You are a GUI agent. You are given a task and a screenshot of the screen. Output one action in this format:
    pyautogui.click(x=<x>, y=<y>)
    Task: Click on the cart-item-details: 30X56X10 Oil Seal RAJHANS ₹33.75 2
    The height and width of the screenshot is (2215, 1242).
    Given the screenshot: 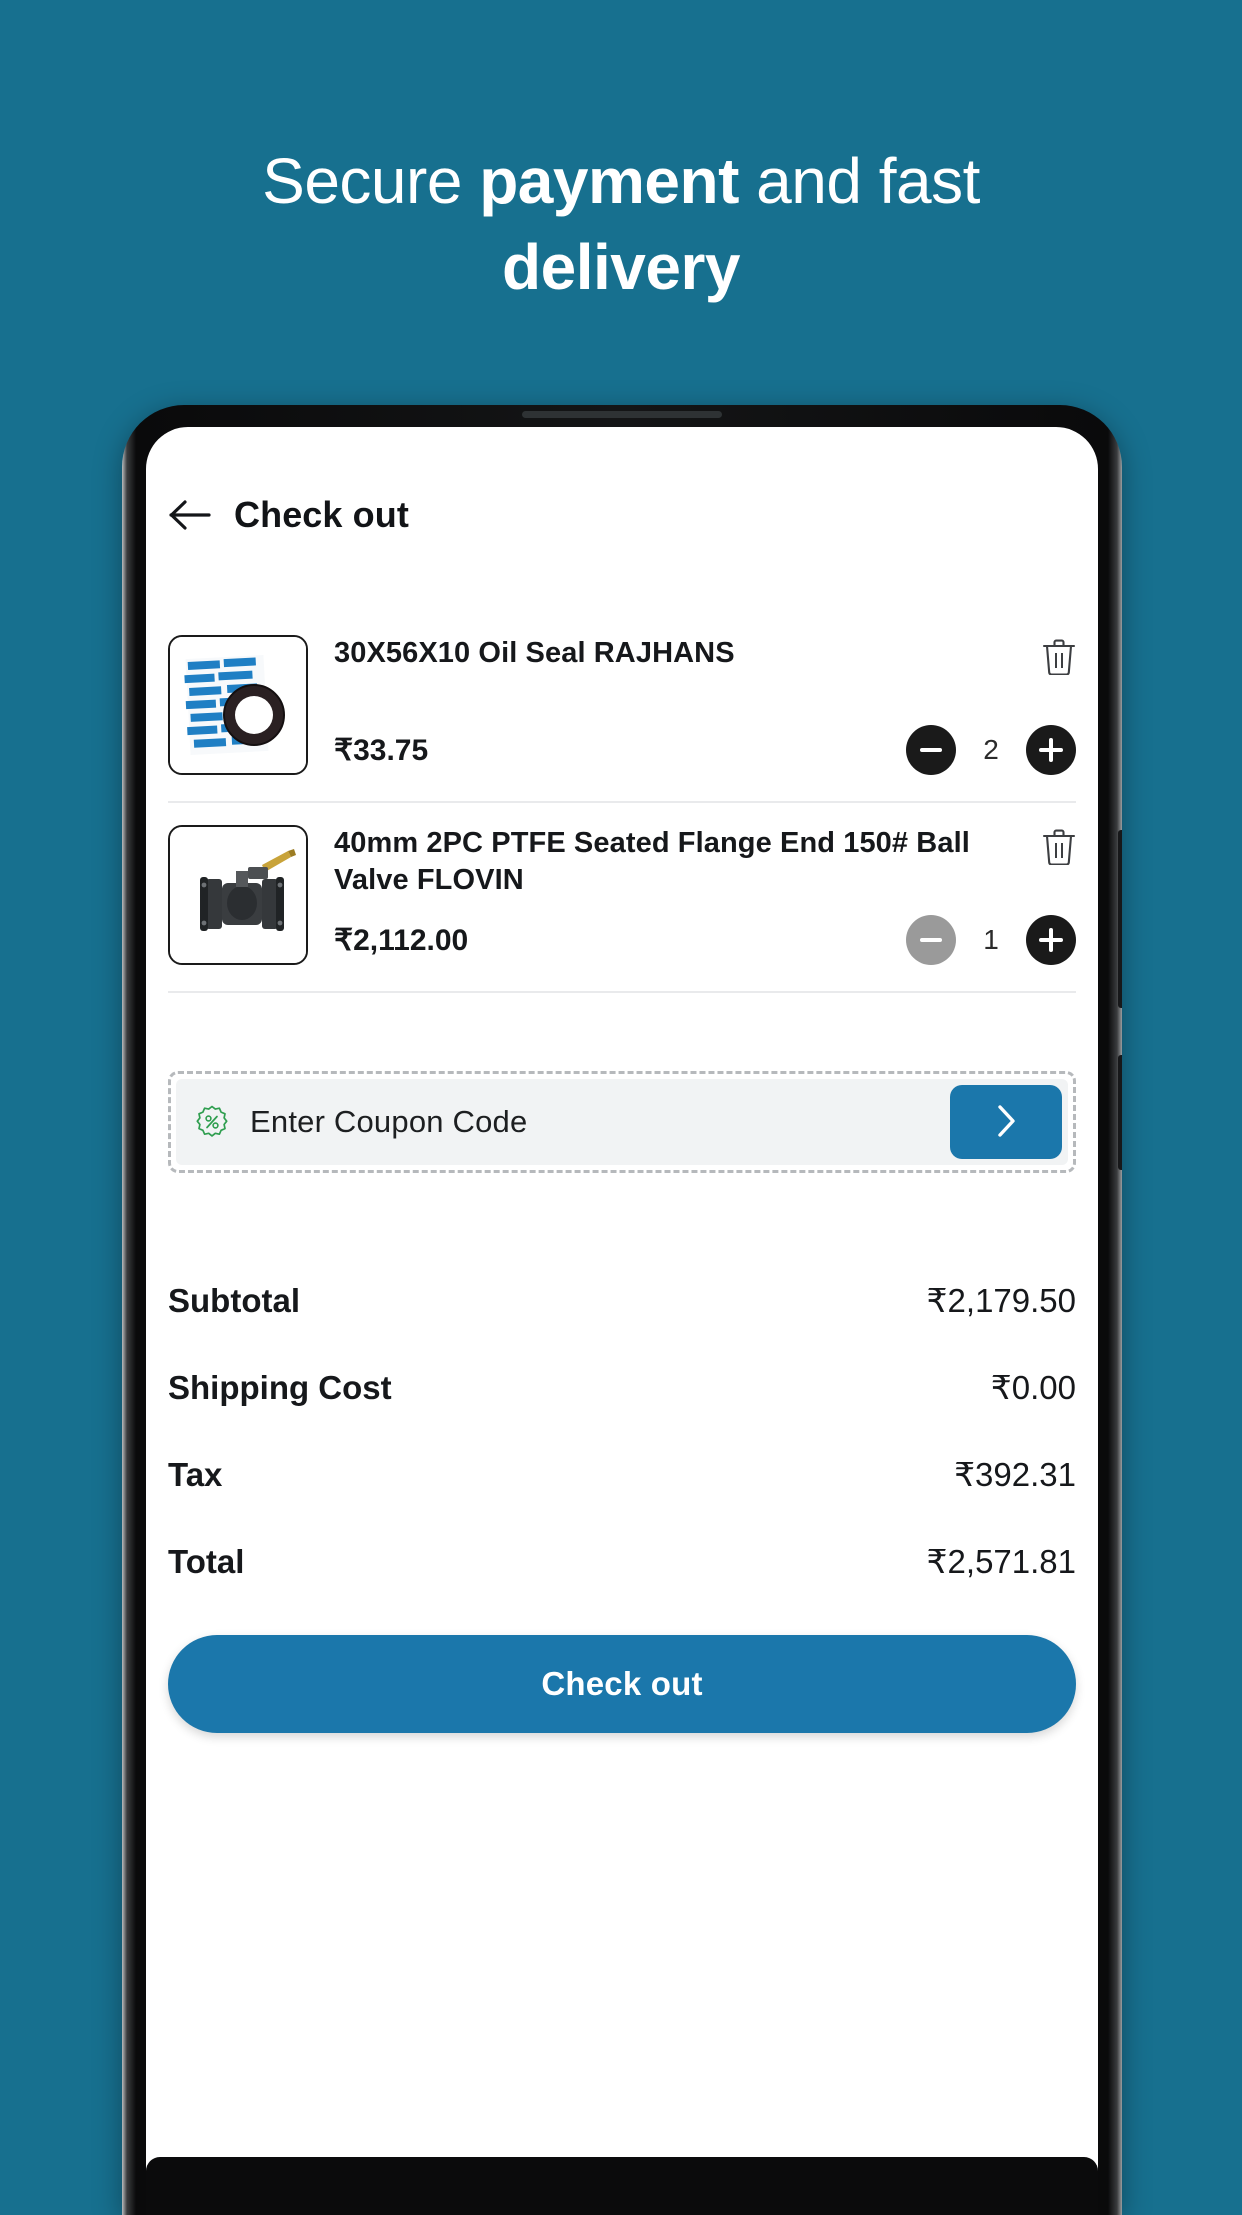 What is the action you would take?
    pyautogui.click(x=705, y=705)
    